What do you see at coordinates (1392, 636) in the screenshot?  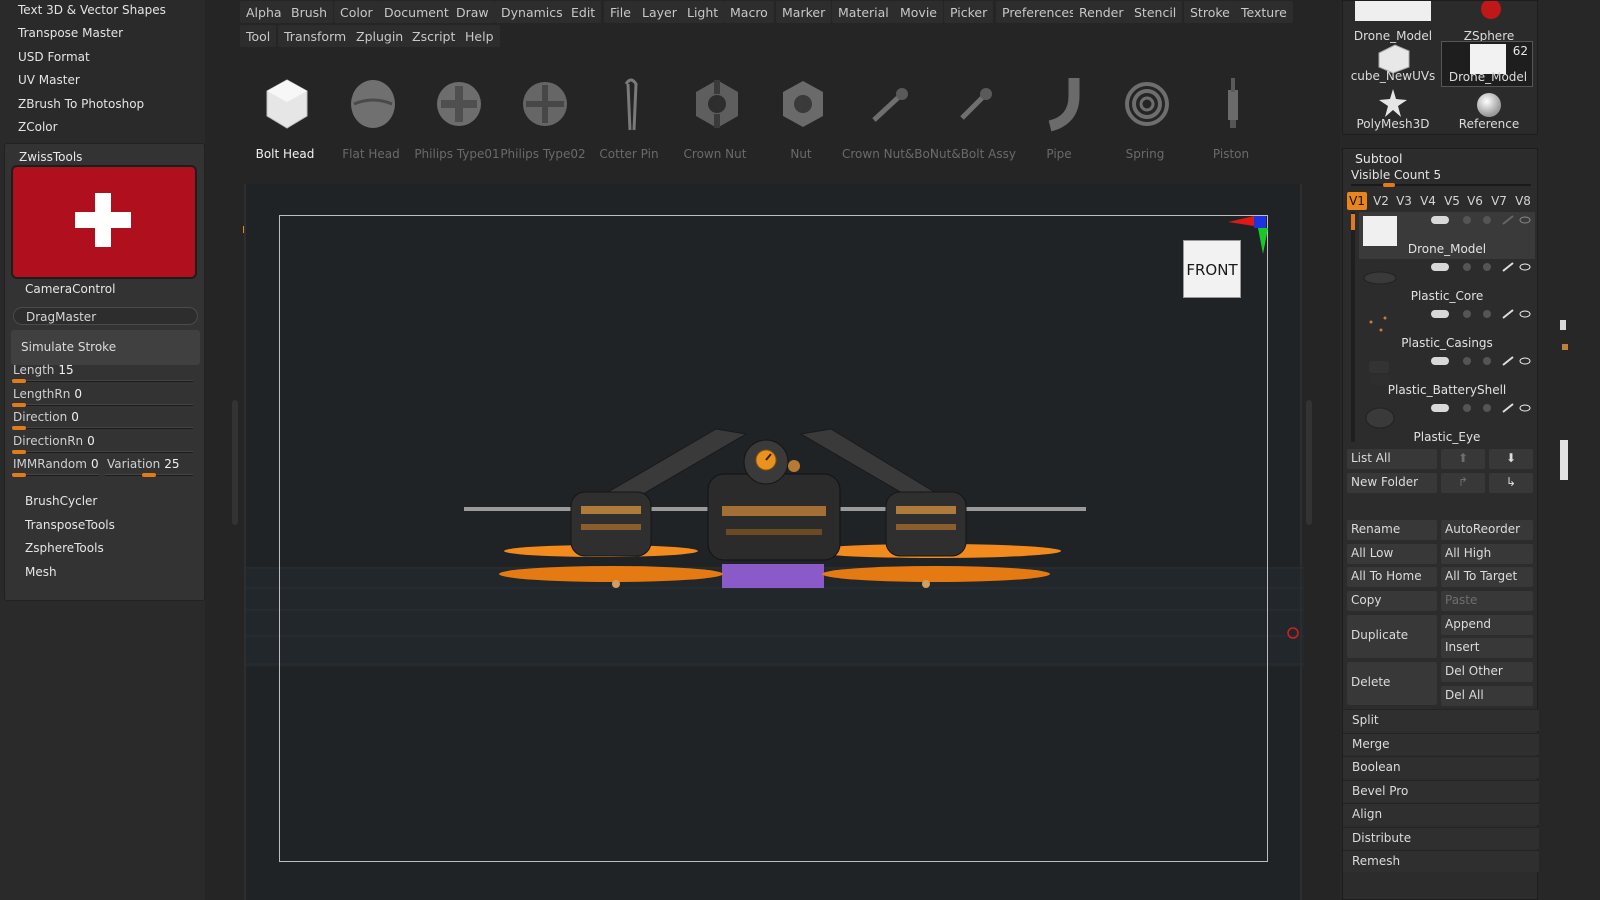 I see `duplicate-button: Duplicate` at bounding box center [1392, 636].